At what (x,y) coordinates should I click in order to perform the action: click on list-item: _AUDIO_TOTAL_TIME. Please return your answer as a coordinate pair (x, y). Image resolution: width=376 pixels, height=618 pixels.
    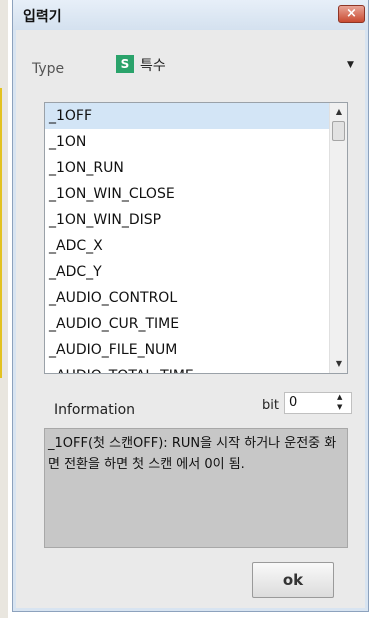
    Looking at the image, I should click on (187, 368).